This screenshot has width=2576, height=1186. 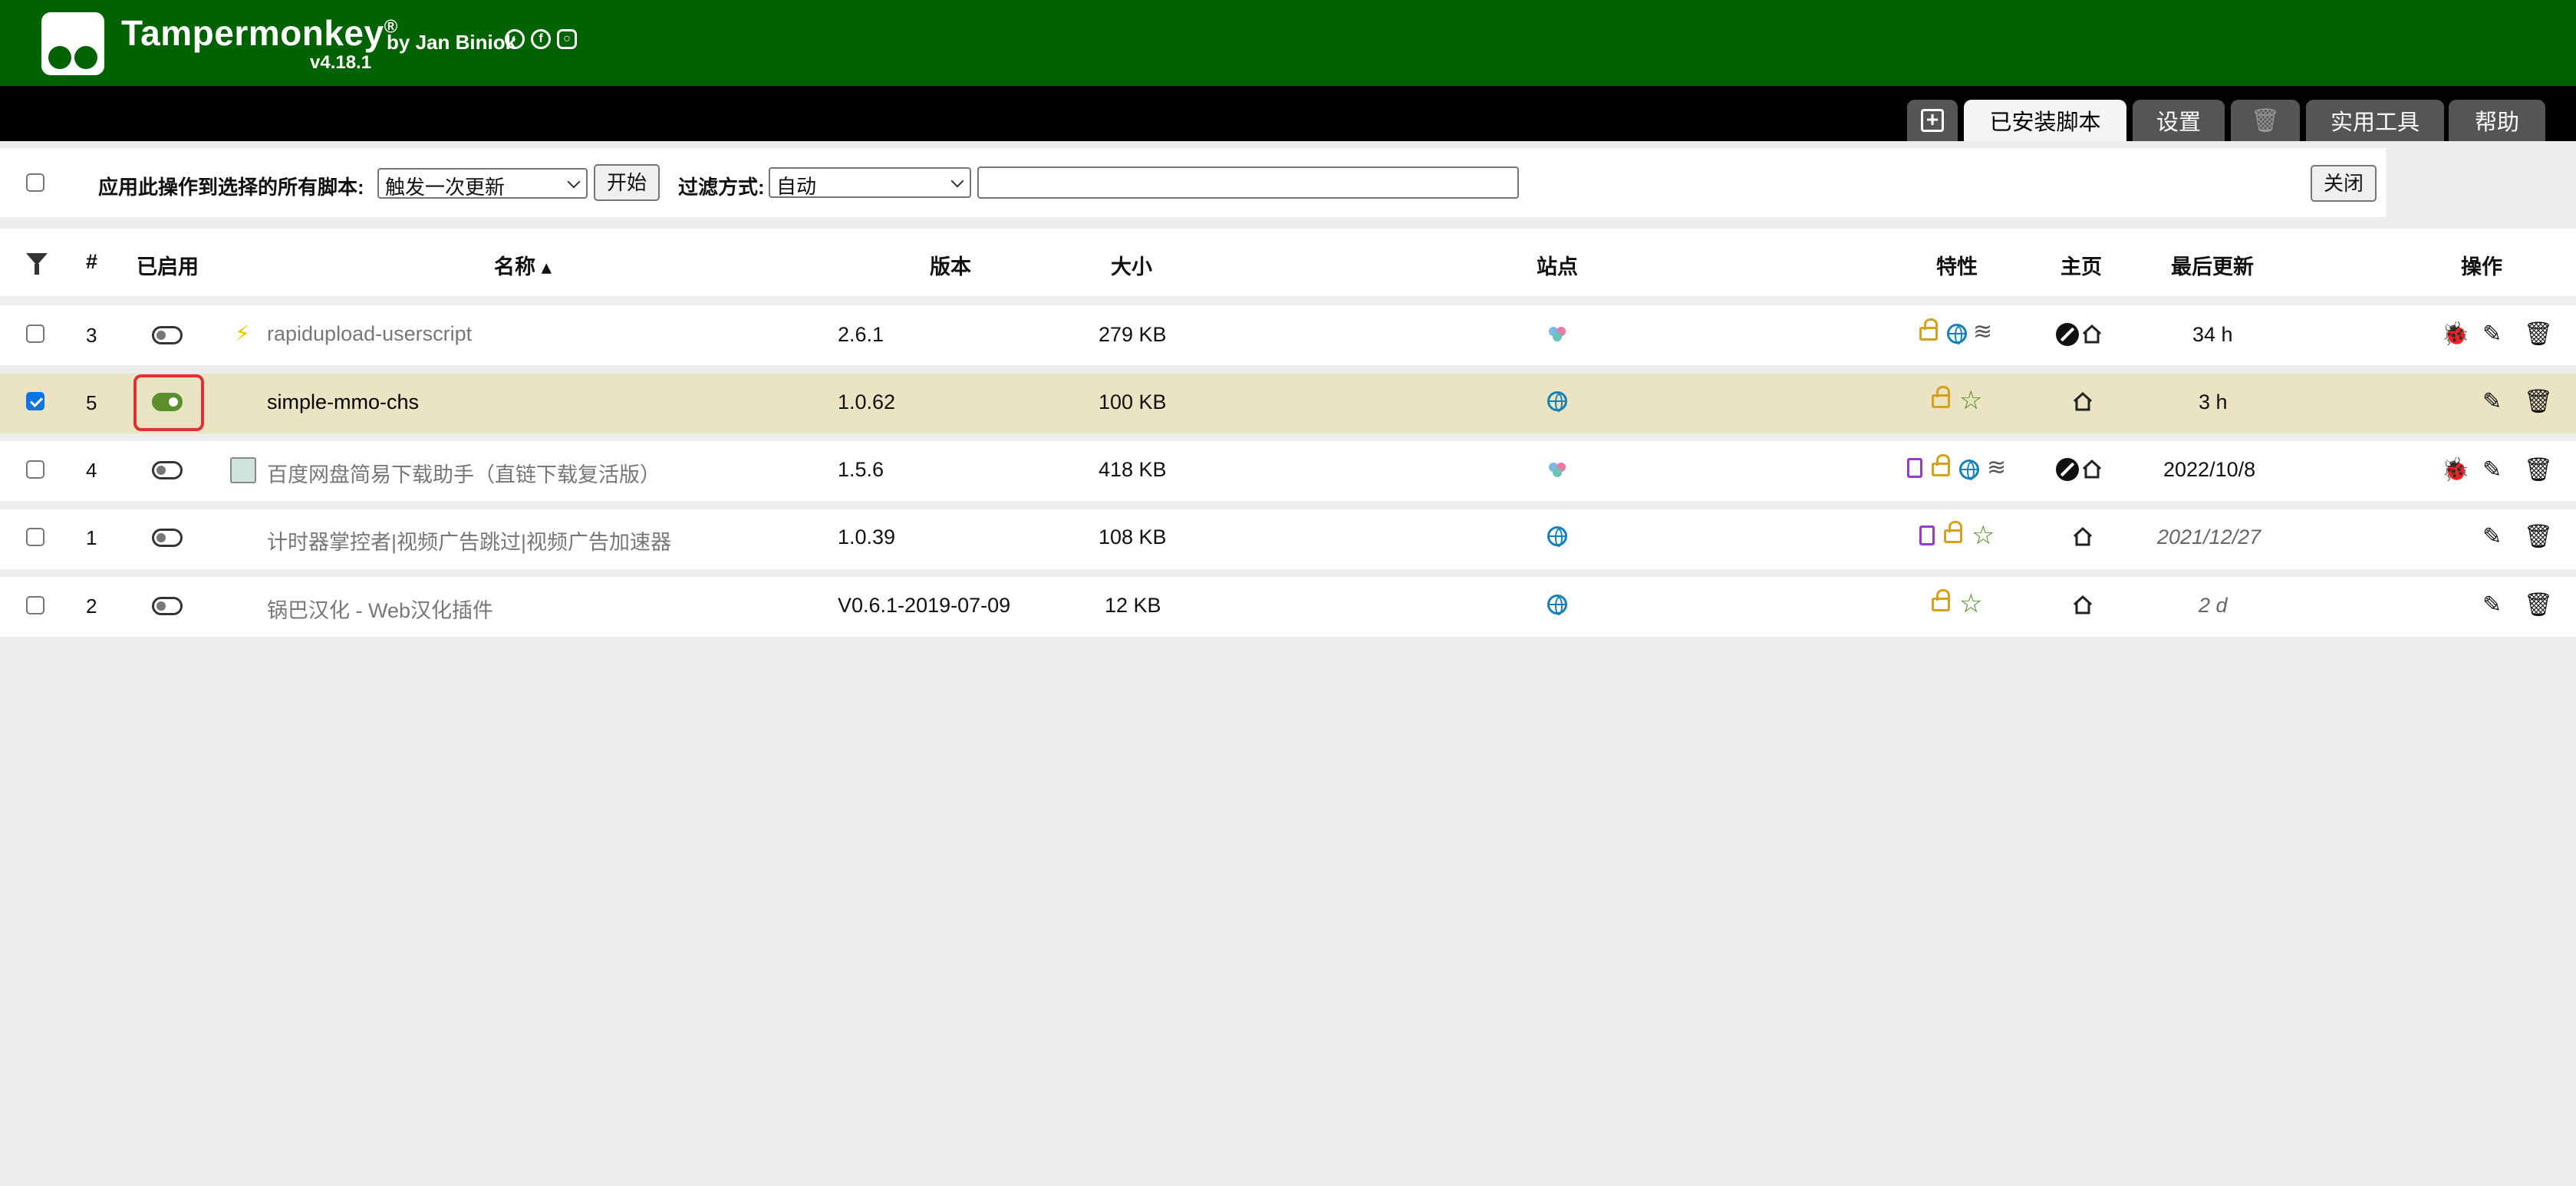 I want to click on app-version: v4.18.1, so click(x=341, y=62).